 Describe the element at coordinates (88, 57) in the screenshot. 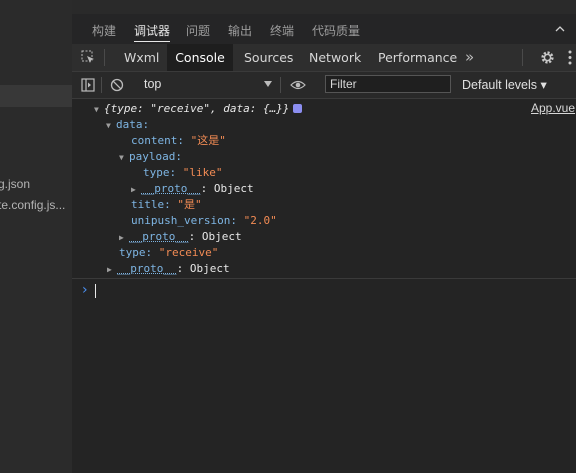

I see `inspect-element-icon` at that location.